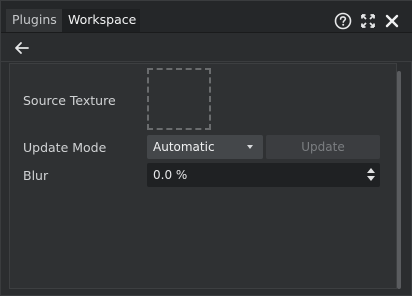 The width and height of the screenshot is (412, 296). What do you see at coordinates (392, 21) in the screenshot?
I see `close-icon` at bounding box center [392, 21].